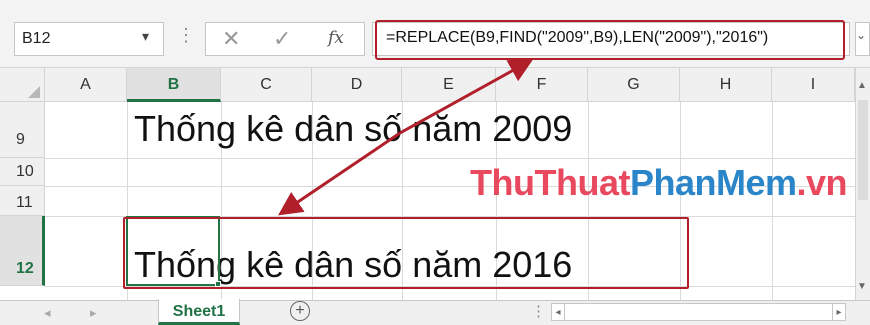  Describe the element at coordinates (47, 313) in the screenshot. I see `previous-sheet-icon: ◂` at that location.